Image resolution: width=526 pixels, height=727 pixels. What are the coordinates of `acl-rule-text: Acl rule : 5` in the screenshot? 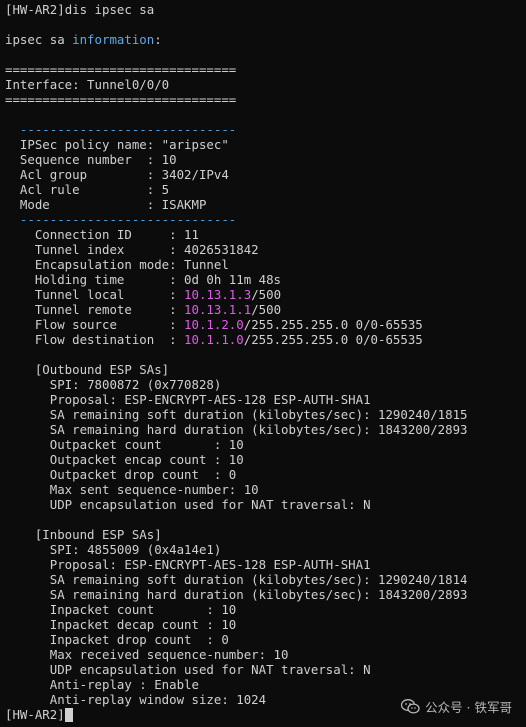 It's located at (94, 189).